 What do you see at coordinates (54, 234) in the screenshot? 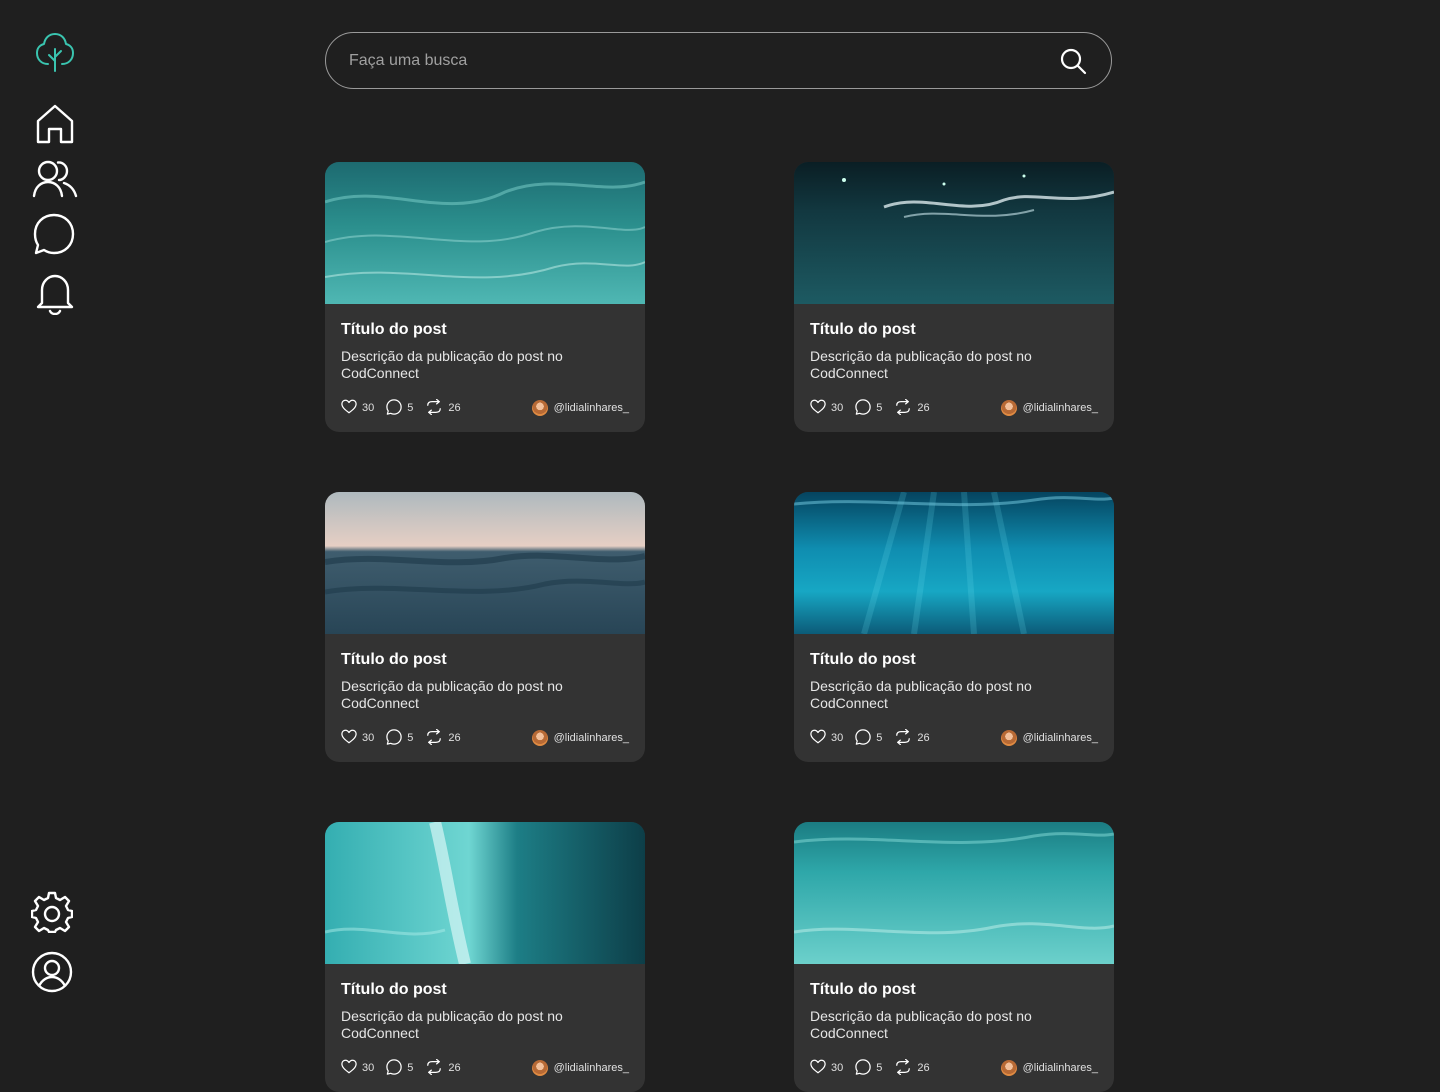
I see `chat-bubble-icon` at bounding box center [54, 234].